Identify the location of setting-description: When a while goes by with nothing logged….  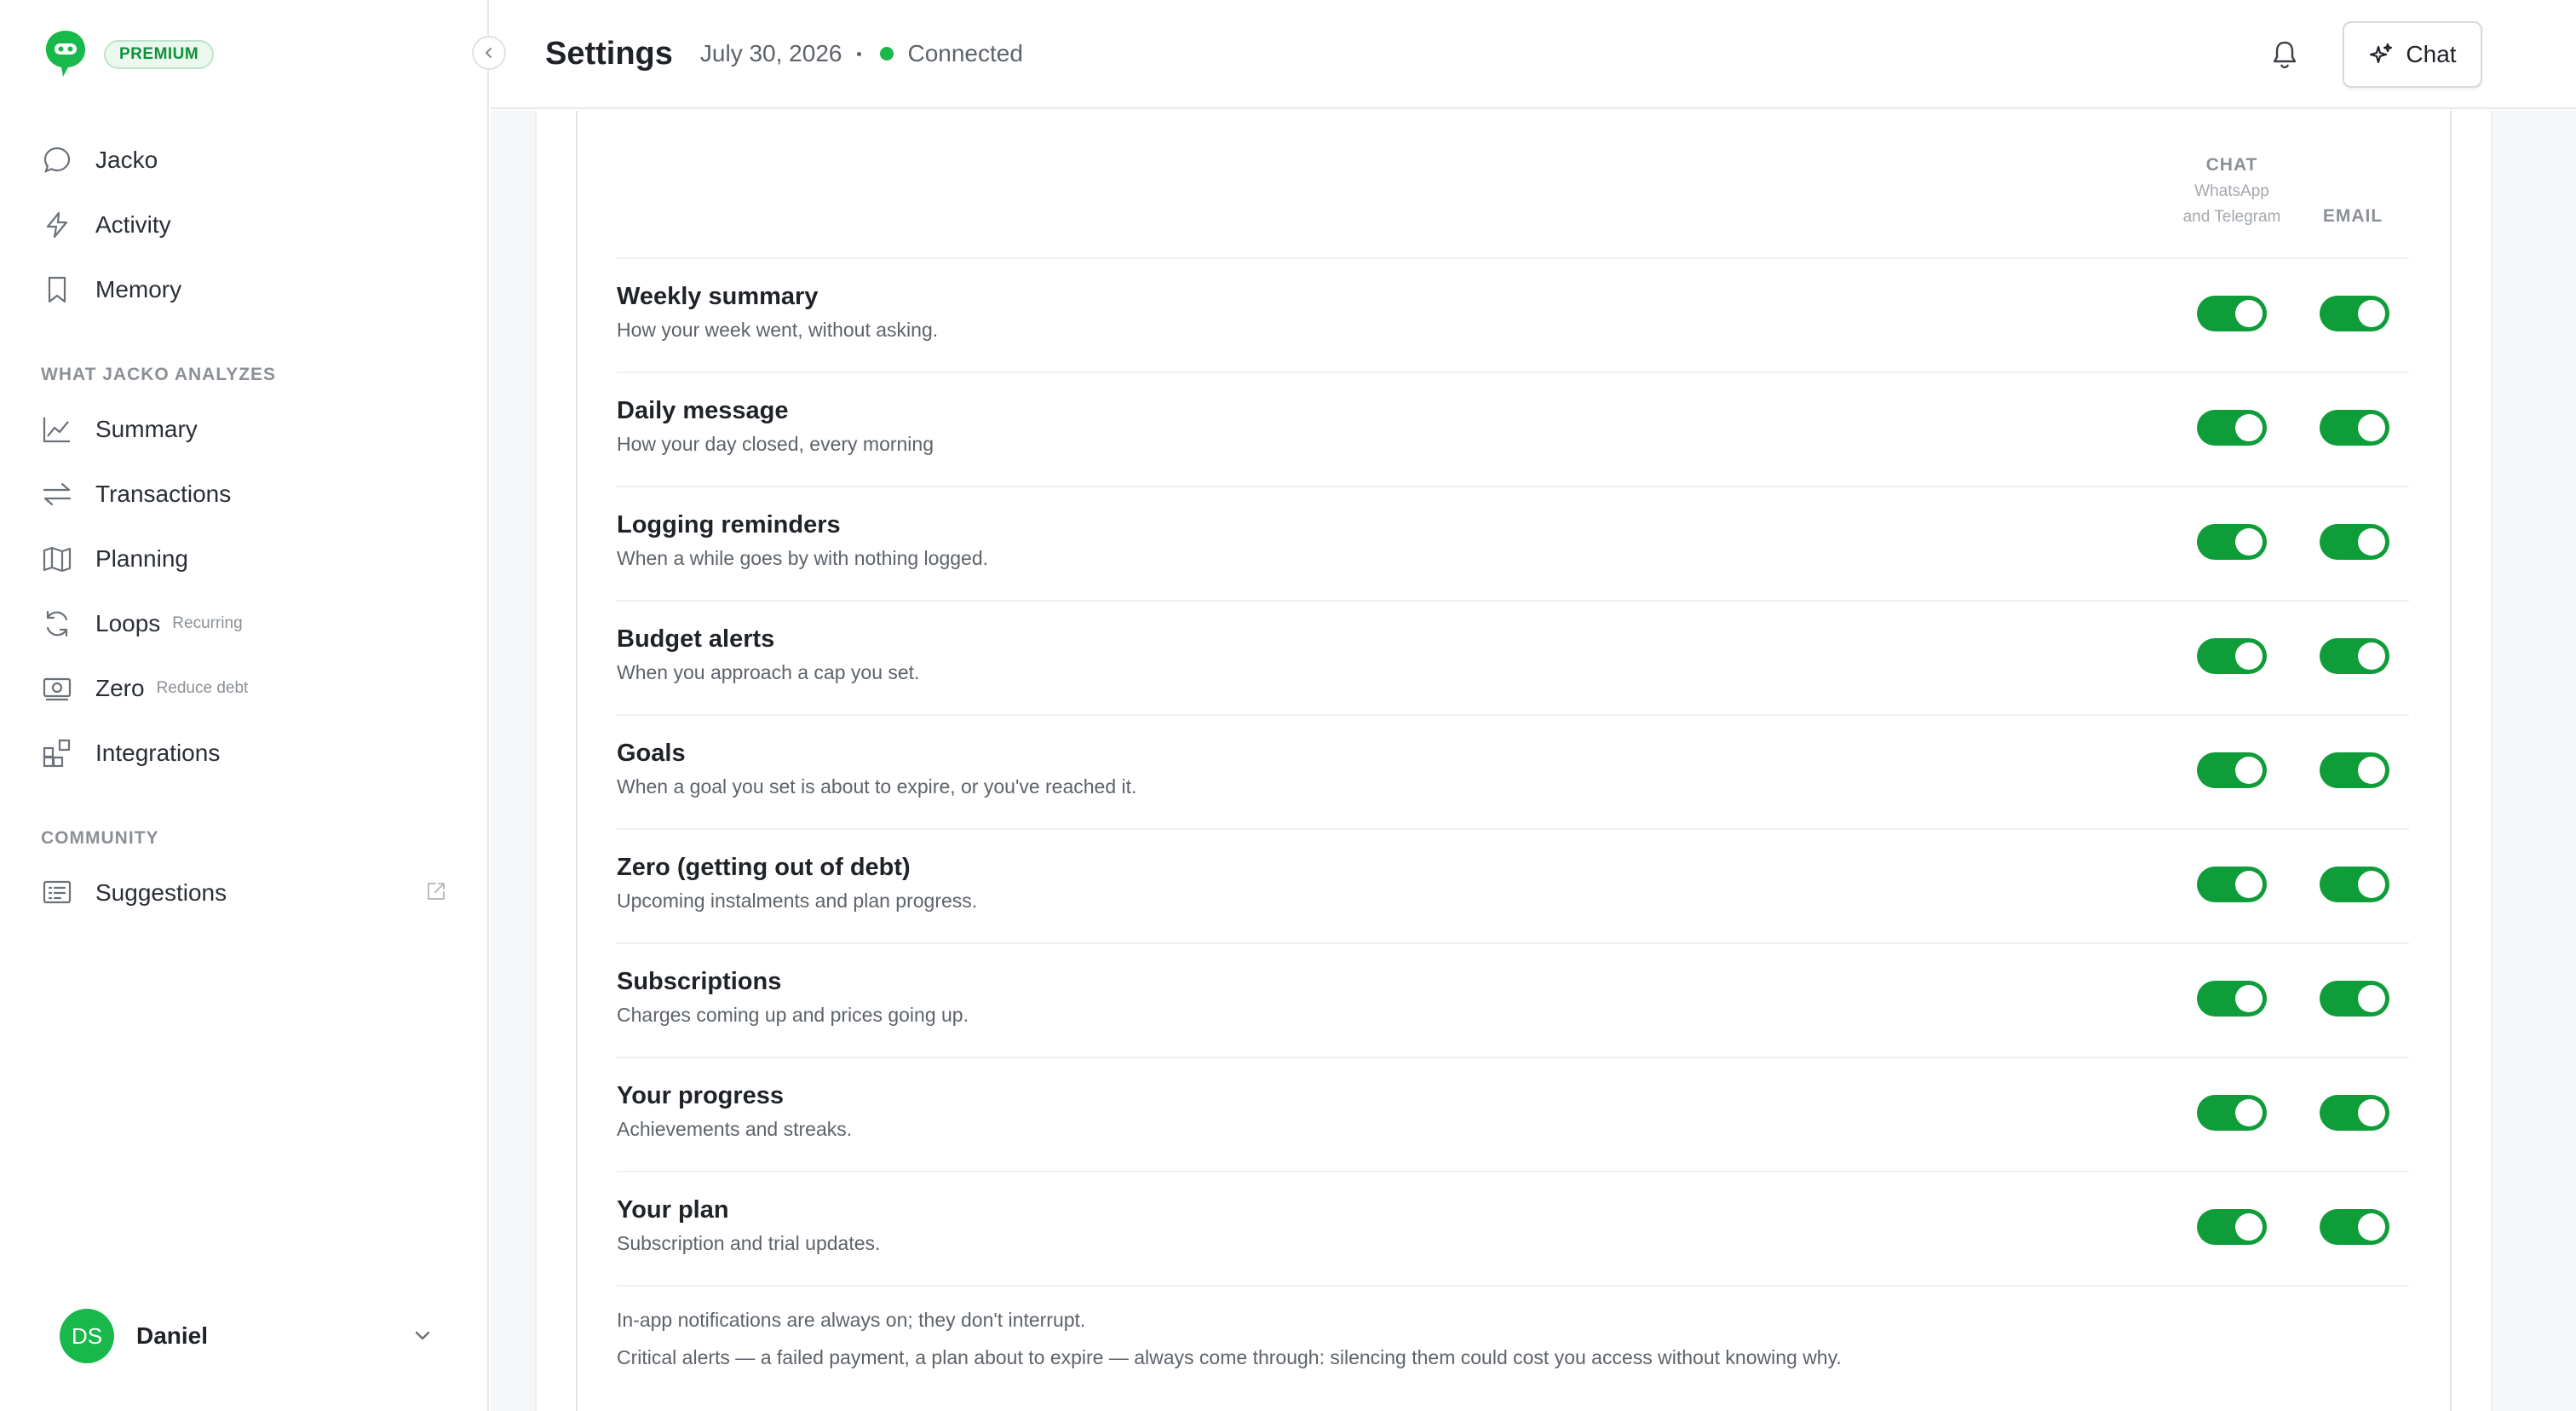
(803, 558).